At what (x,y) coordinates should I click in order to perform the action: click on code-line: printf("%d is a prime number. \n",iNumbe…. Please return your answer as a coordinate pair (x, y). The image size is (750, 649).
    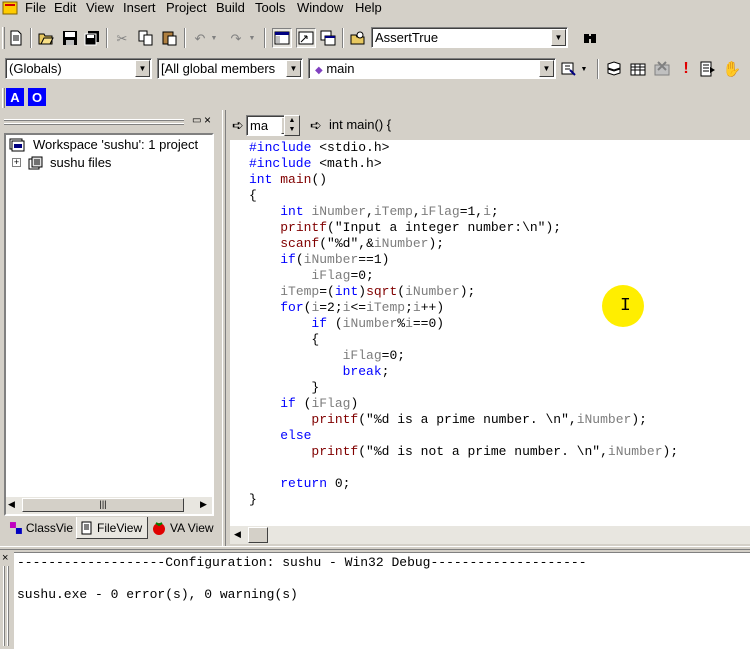
    Looking at the image, I should click on (448, 420).